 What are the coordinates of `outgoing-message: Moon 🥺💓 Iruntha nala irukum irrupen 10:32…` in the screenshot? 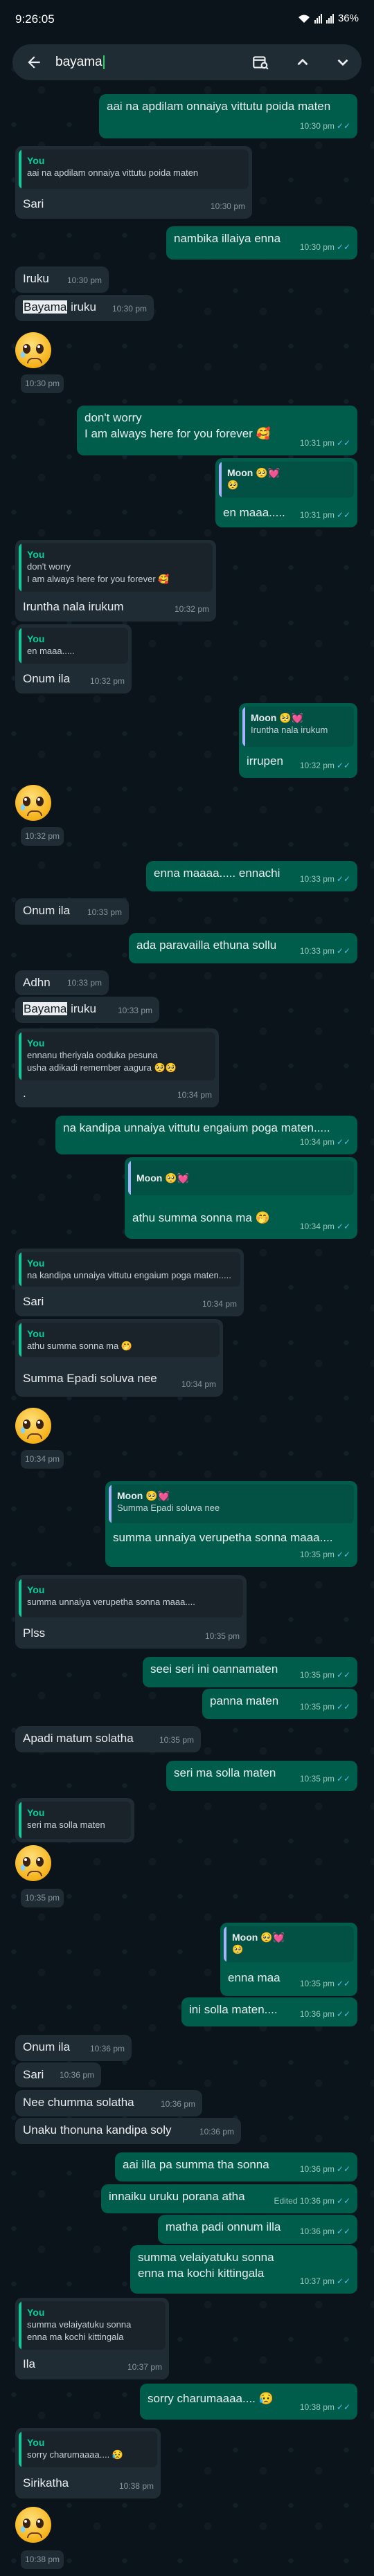 It's located at (298, 740).